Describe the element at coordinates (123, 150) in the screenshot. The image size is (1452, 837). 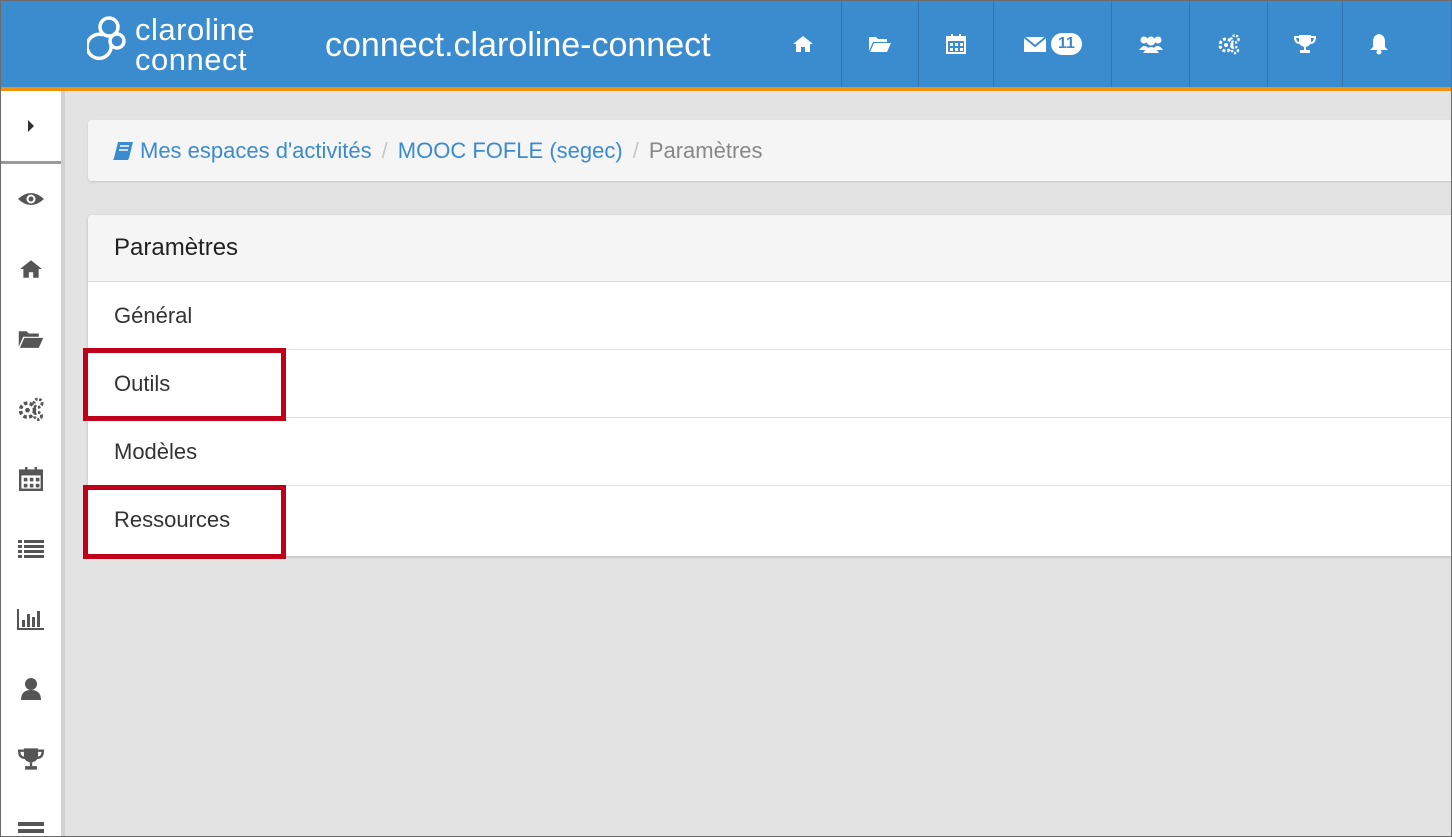
I see `book-icon` at that location.